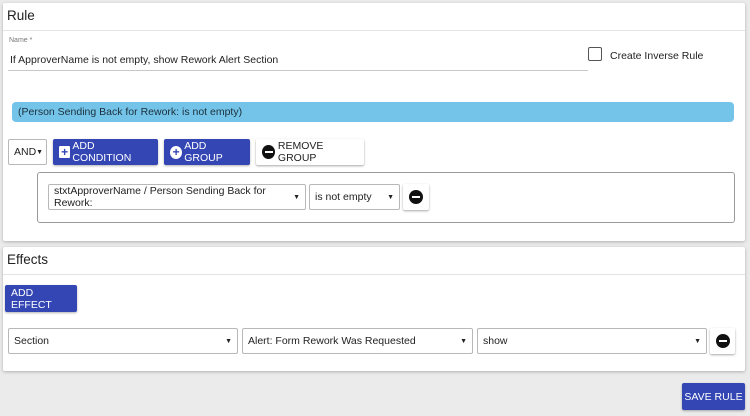  What do you see at coordinates (595, 54) in the screenshot?
I see `create-inverse-rule-checkbox` at bounding box center [595, 54].